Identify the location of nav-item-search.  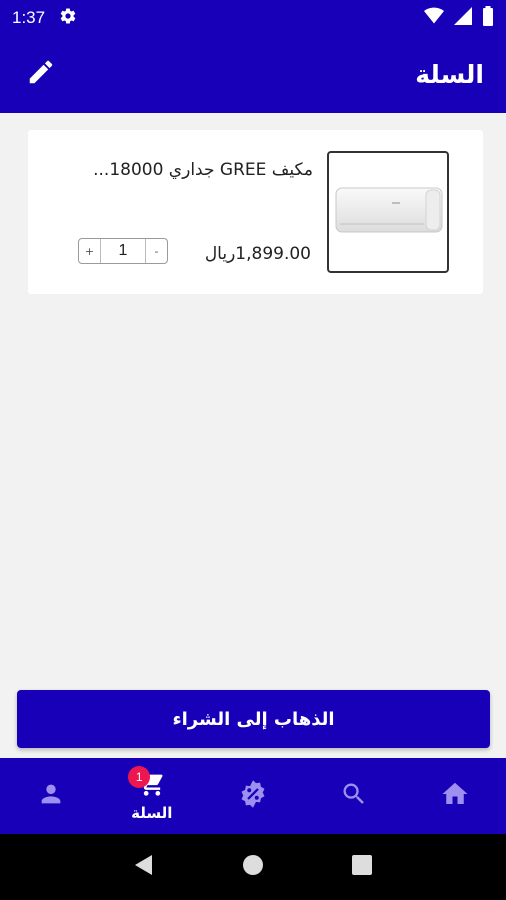
(354, 796).